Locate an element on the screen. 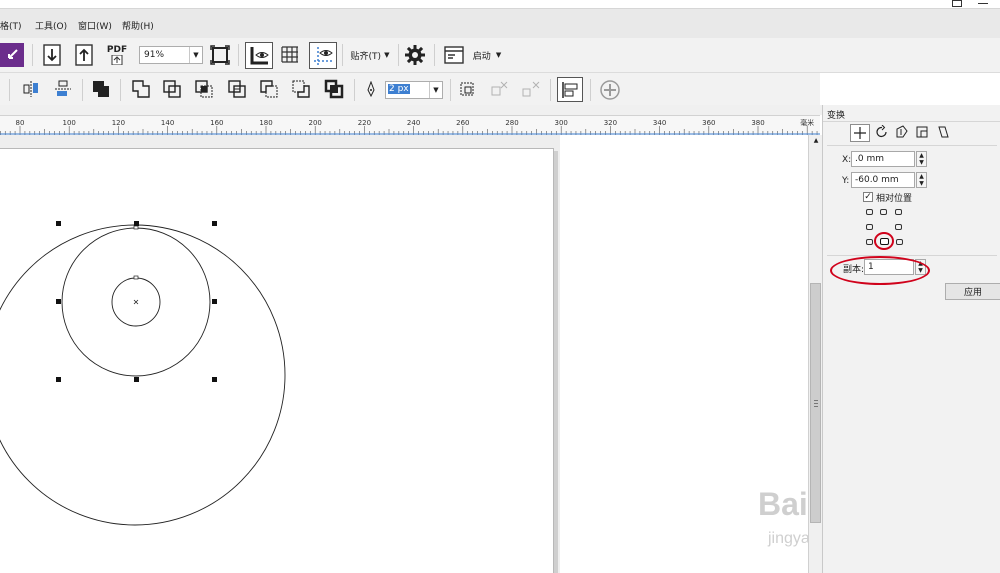 The height and width of the screenshot is (573, 1000). export-icon is located at coordinates (84, 55).